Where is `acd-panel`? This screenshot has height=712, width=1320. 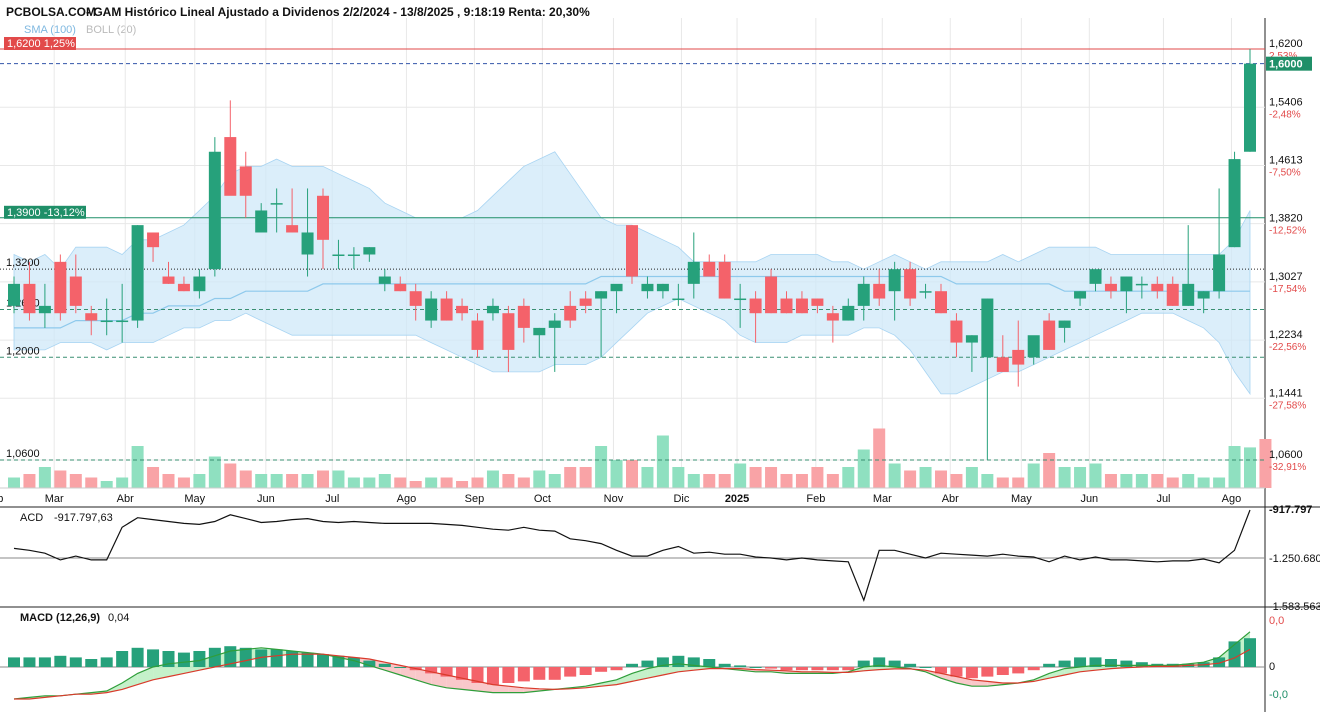
acd-panel is located at coordinates (632, 555).